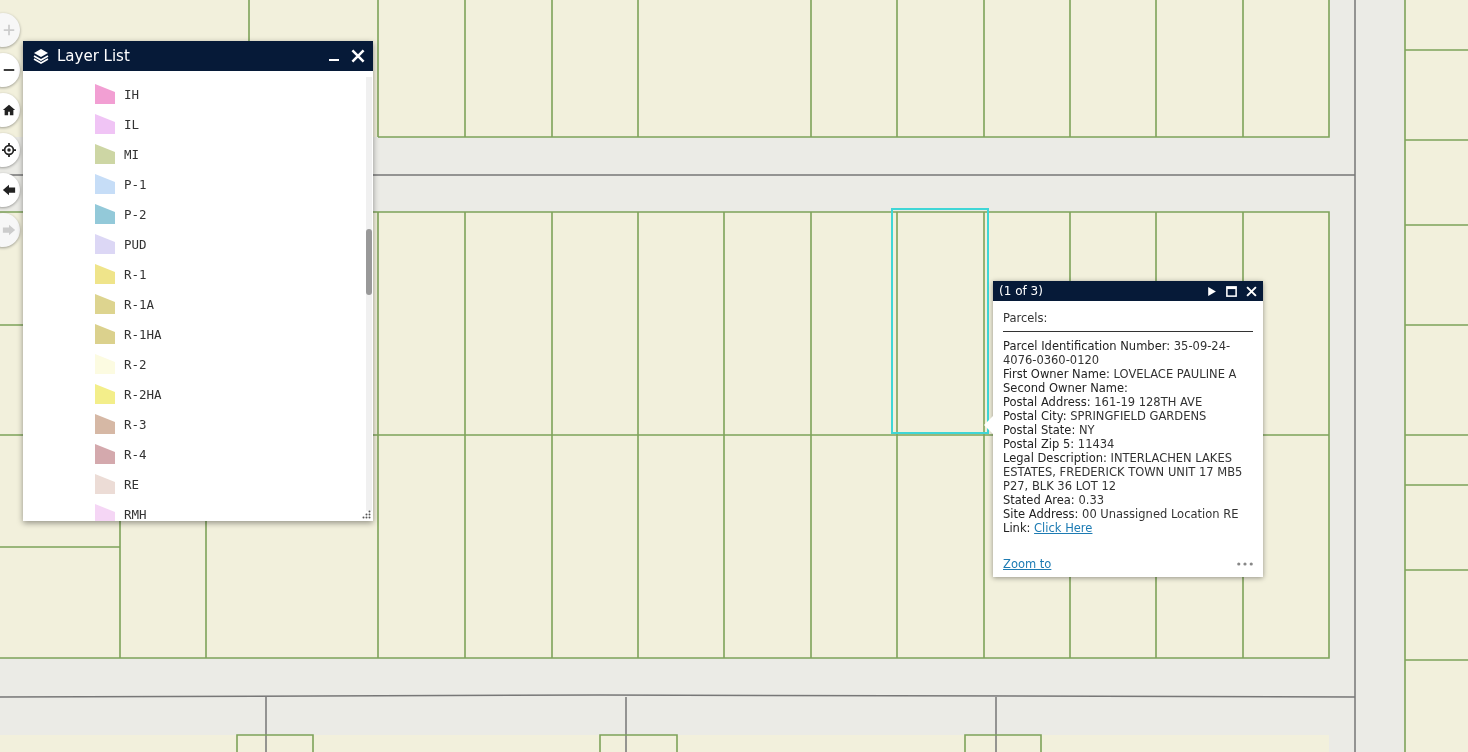  What do you see at coordinates (1021, 291) in the screenshot?
I see `popup-counter: (1 of 3)` at bounding box center [1021, 291].